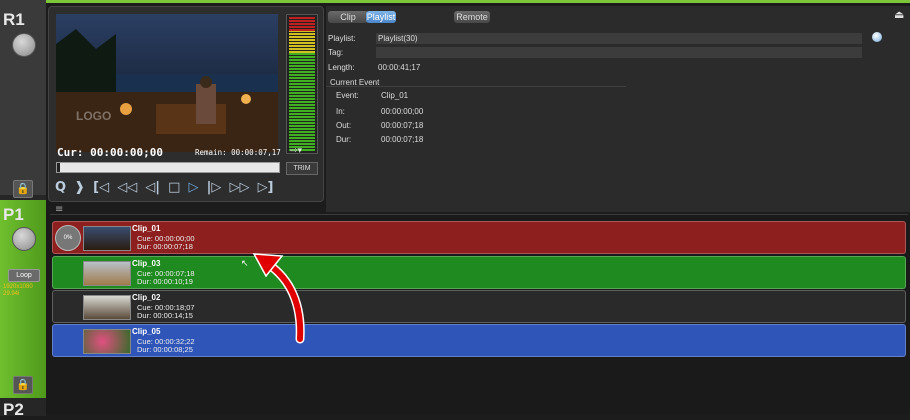  What do you see at coordinates (168, 167) in the screenshot?
I see `timeline-scrubber` at bounding box center [168, 167].